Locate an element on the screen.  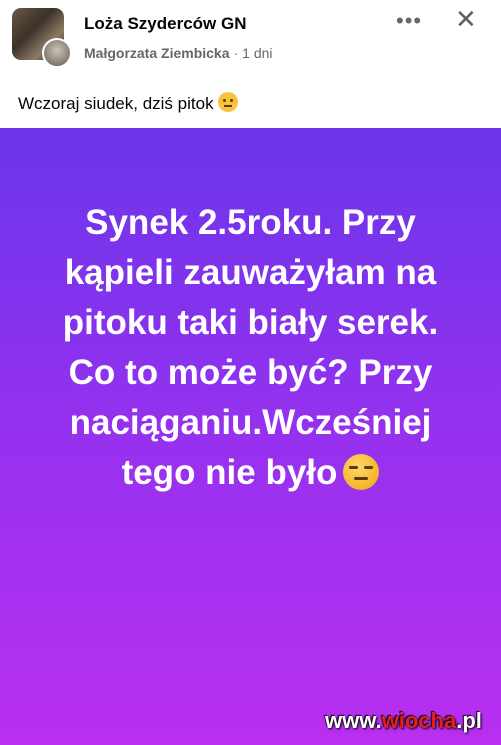
author-avatar is located at coordinates (57, 53).